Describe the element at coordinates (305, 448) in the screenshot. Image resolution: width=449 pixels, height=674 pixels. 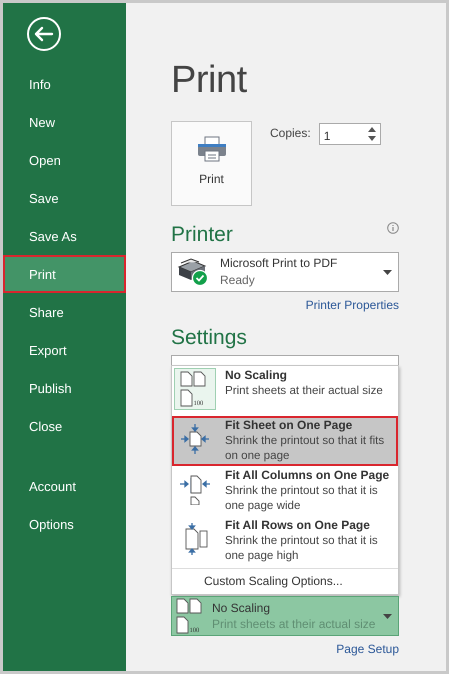
I see `option-description: Shrink the printout so that it fits on one page` at that location.